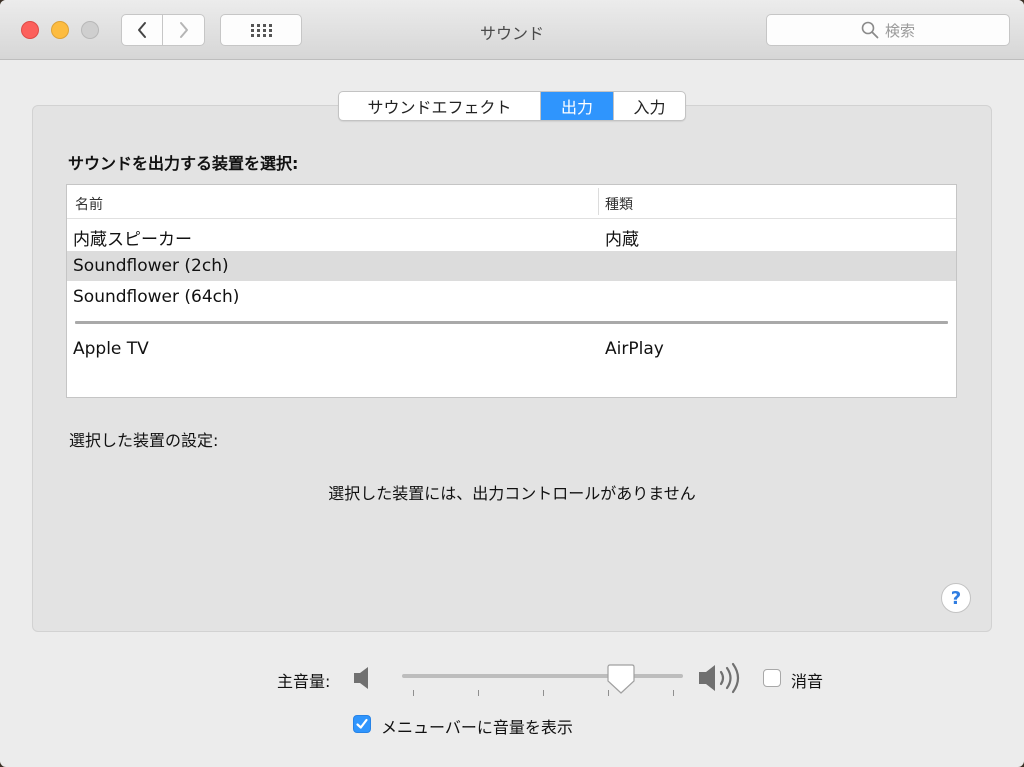 The width and height of the screenshot is (1024, 767). Describe the element at coordinates (899, 30) in the screenshot. I see `search-placeholder: 検索` at that location.